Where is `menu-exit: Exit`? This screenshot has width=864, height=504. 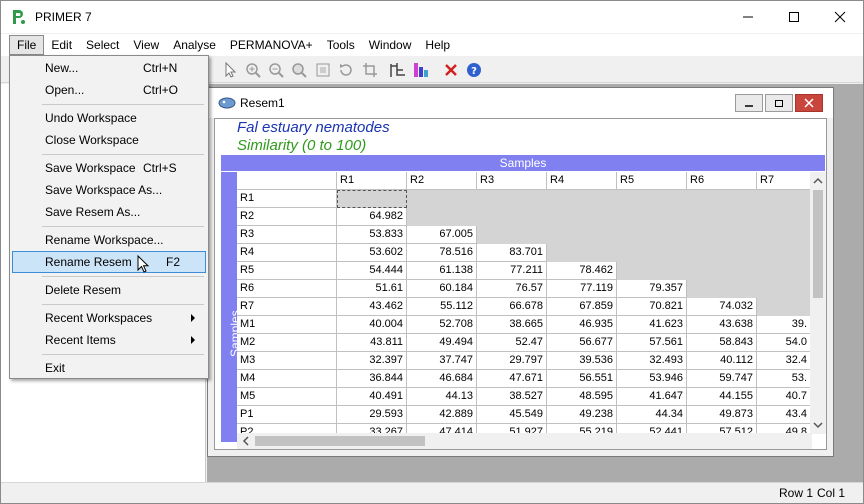 menu-exit: Exit is located at coordinates (109, 368).